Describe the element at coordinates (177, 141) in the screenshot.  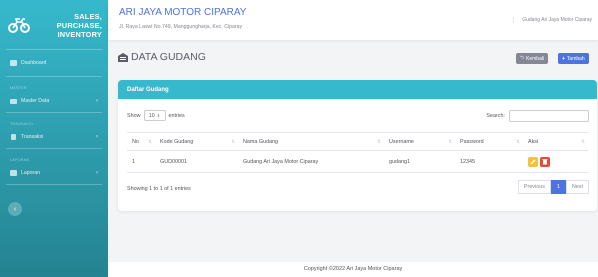
I see `column-label: Kode Gudang` at that location.